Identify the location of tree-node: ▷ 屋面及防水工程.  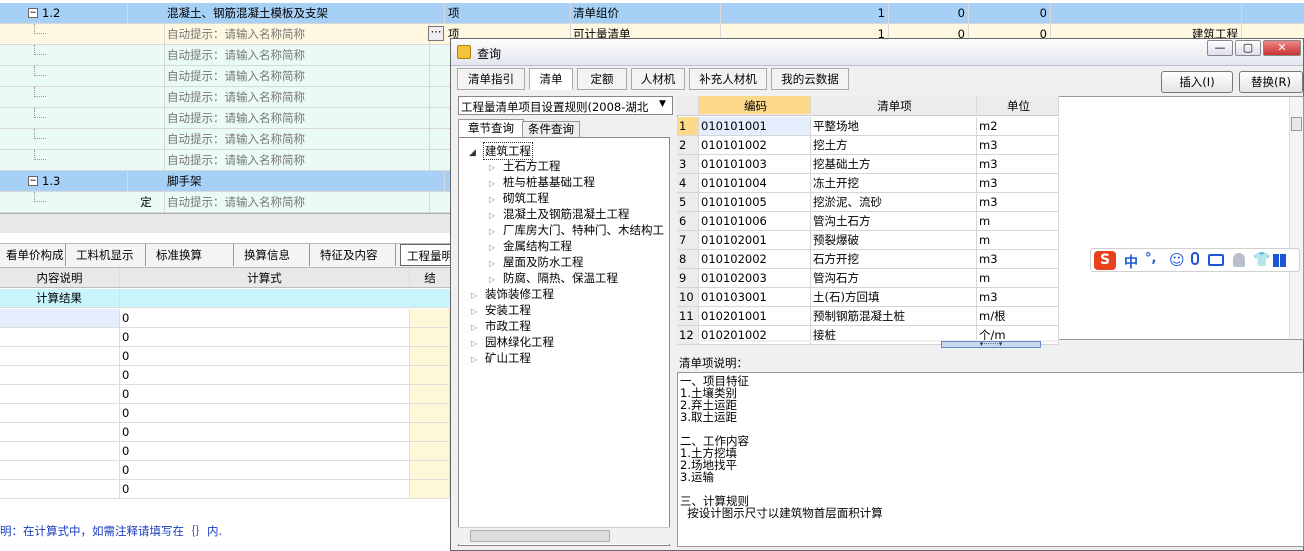
(536, 262).